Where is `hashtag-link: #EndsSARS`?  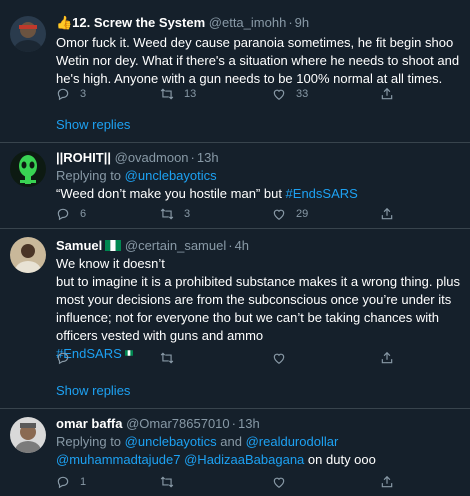 hashtag-link: #EndsSARS is located at coordinates (322, 193).